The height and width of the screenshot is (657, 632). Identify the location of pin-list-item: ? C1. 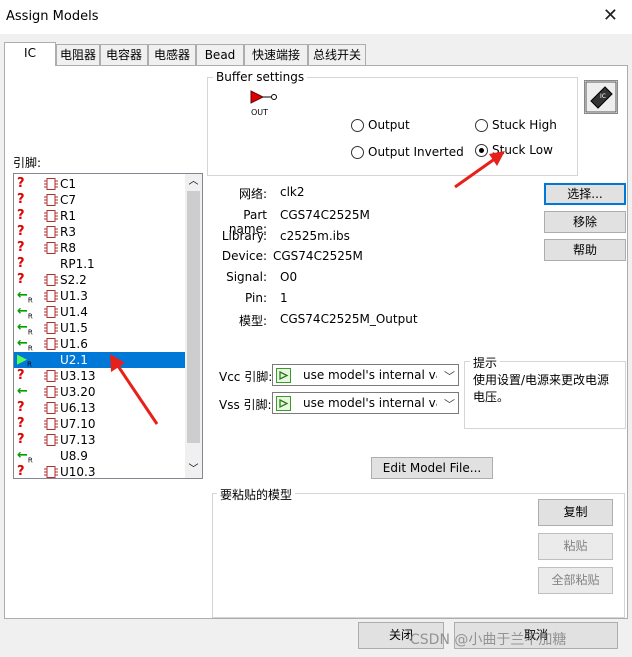
(99, 184).